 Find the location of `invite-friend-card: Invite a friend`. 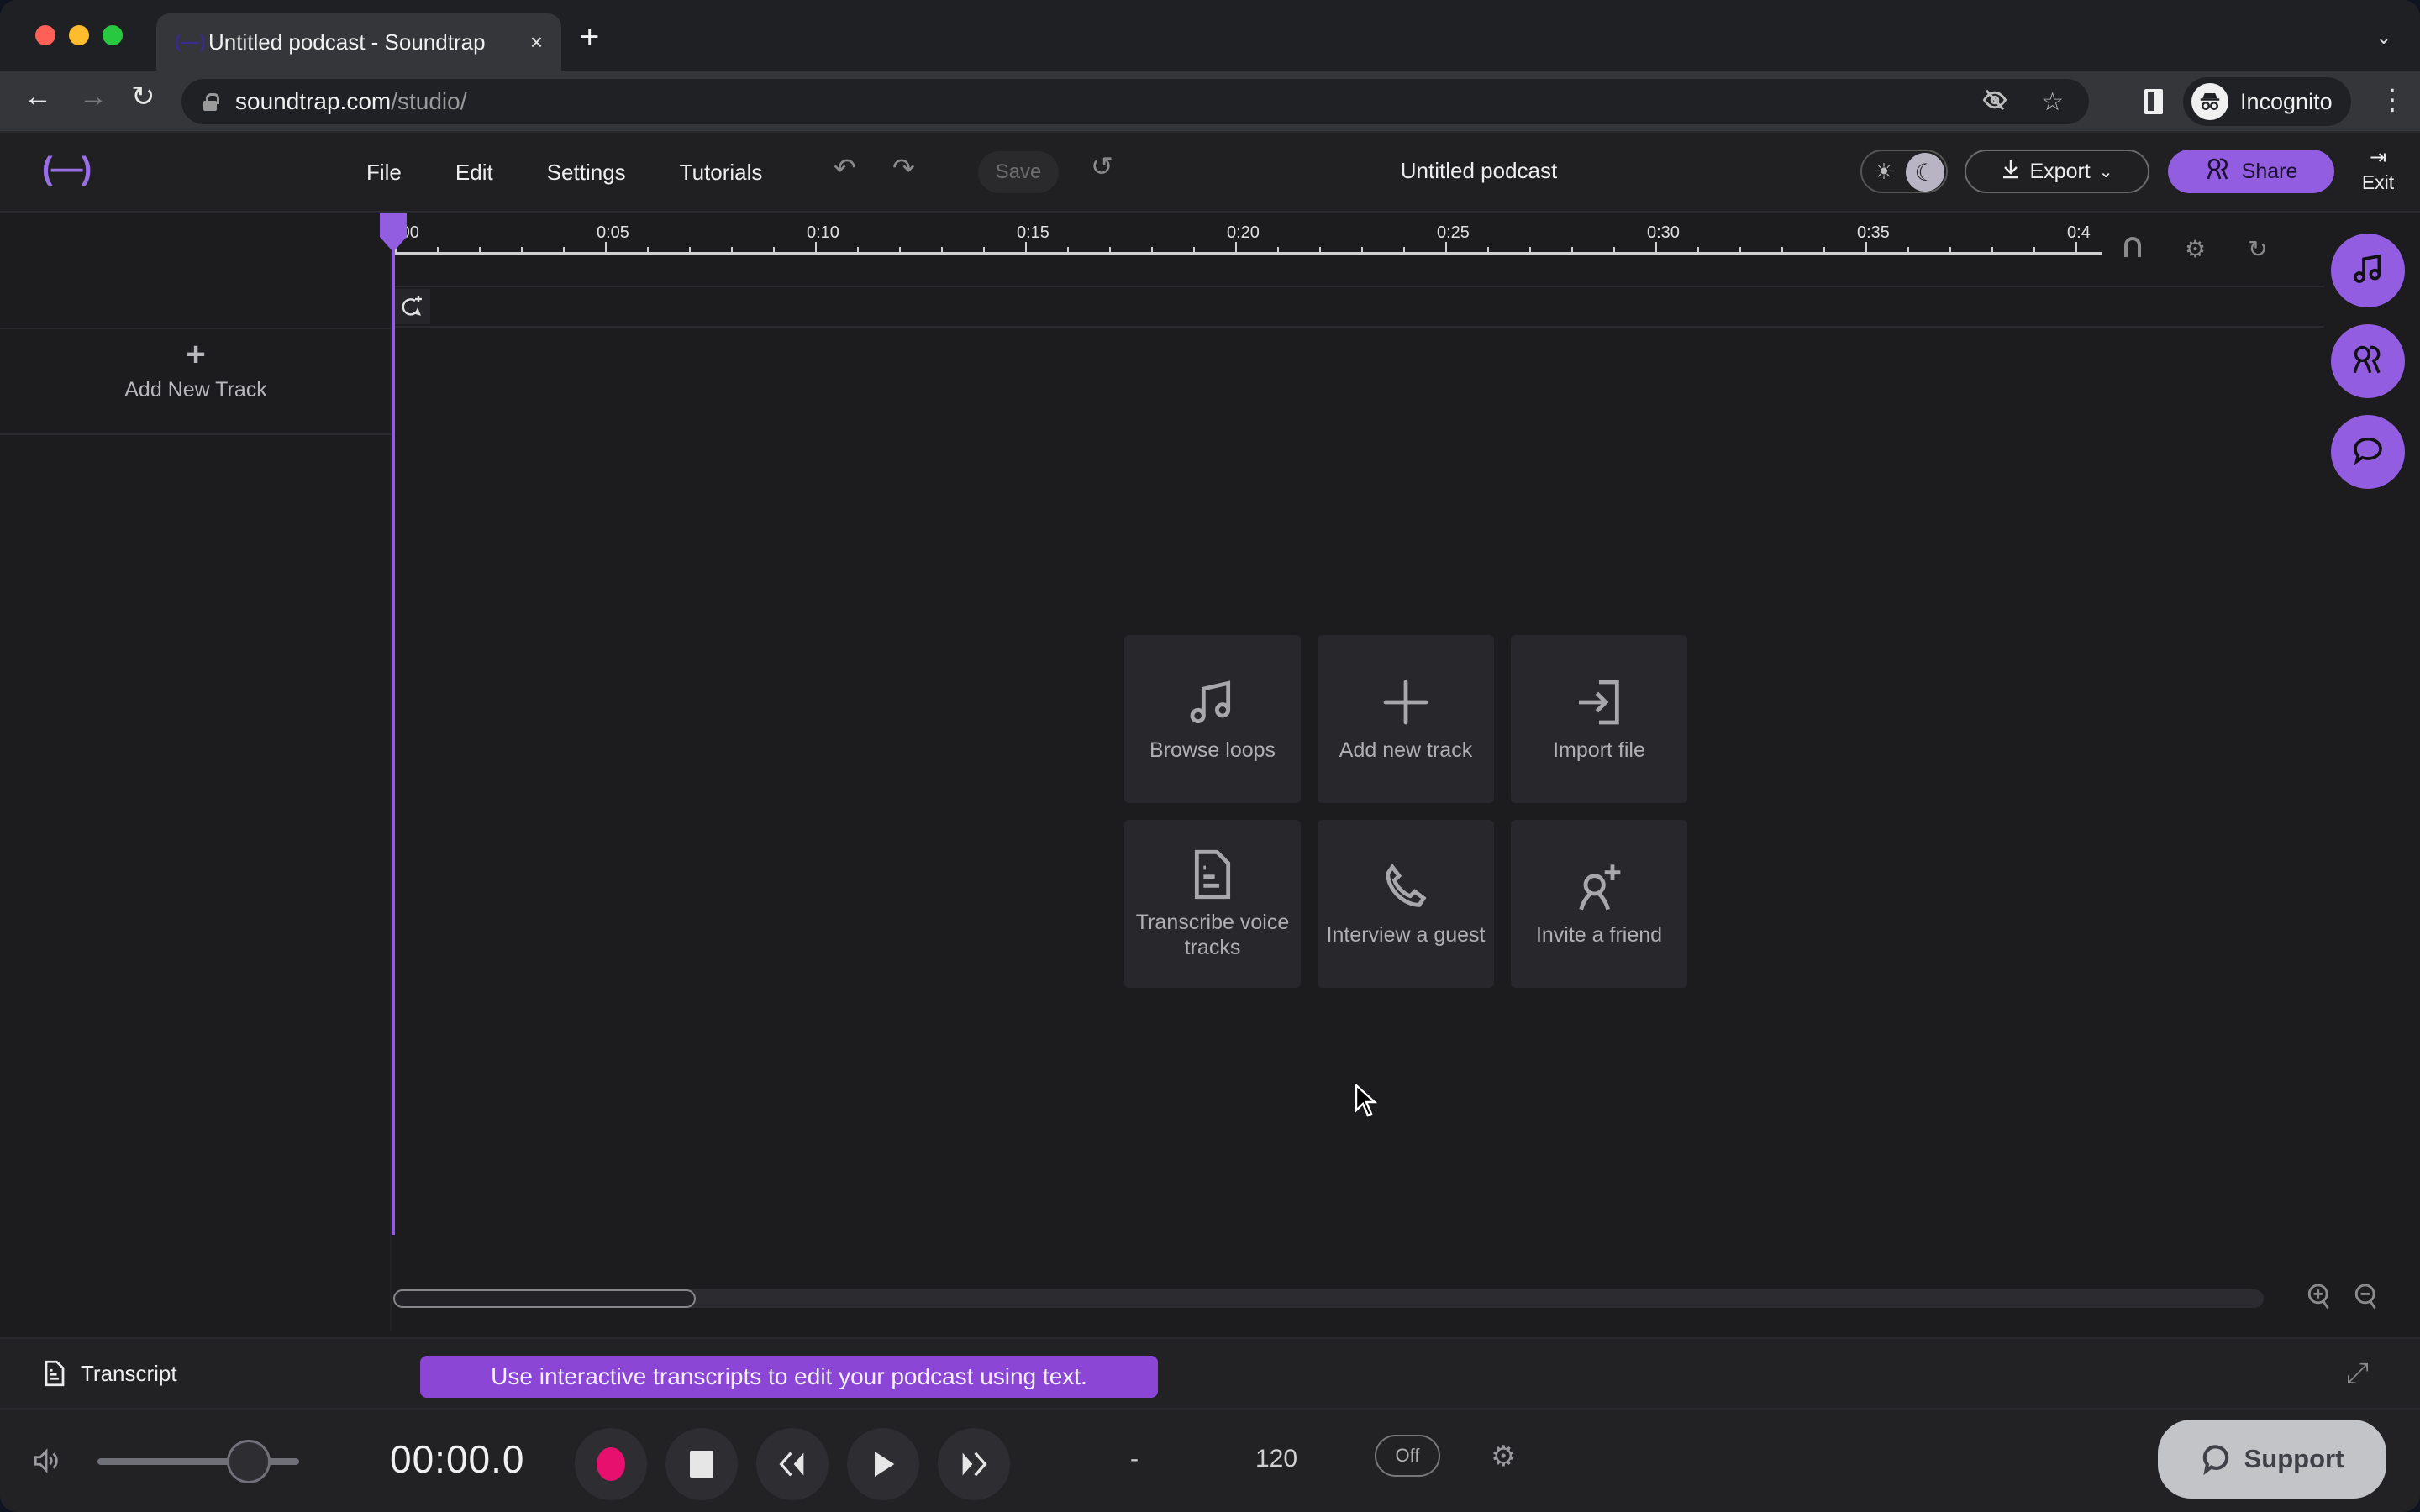

invite-friend-card: Invite a friend is located at coordinates (1599, 904).